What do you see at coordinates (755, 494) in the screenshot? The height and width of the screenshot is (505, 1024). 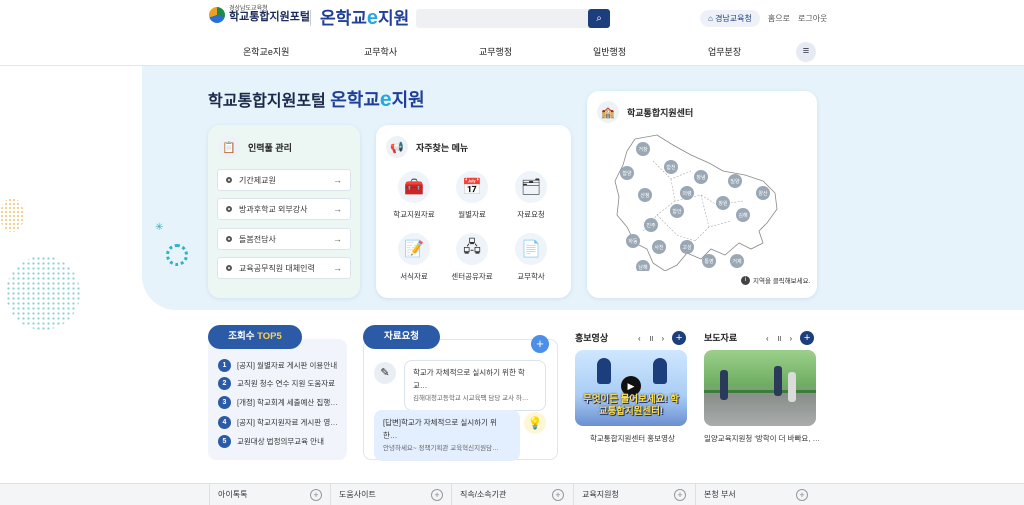 I see `footer-item: 본청 부서 +` at bounding box center [755, 494].